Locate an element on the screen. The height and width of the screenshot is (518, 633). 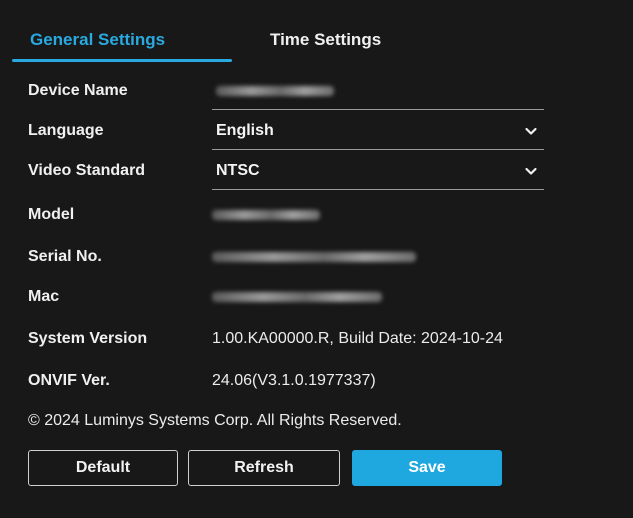
video-standard-selected-value: NTSC is located at coordinates (238, 170).